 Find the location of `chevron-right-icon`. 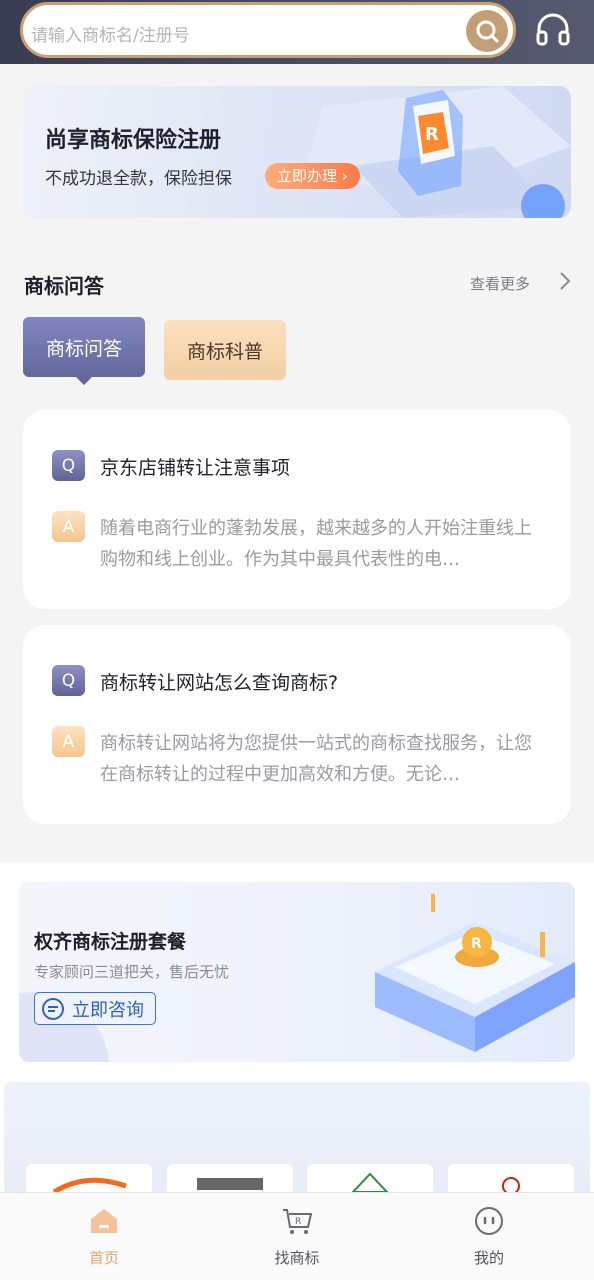

chevron-right-icon is located at coordinates (565, 281).